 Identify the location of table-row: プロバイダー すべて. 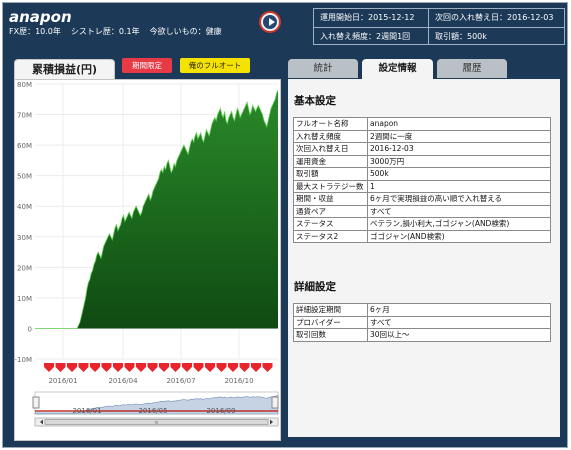
(422, 322).